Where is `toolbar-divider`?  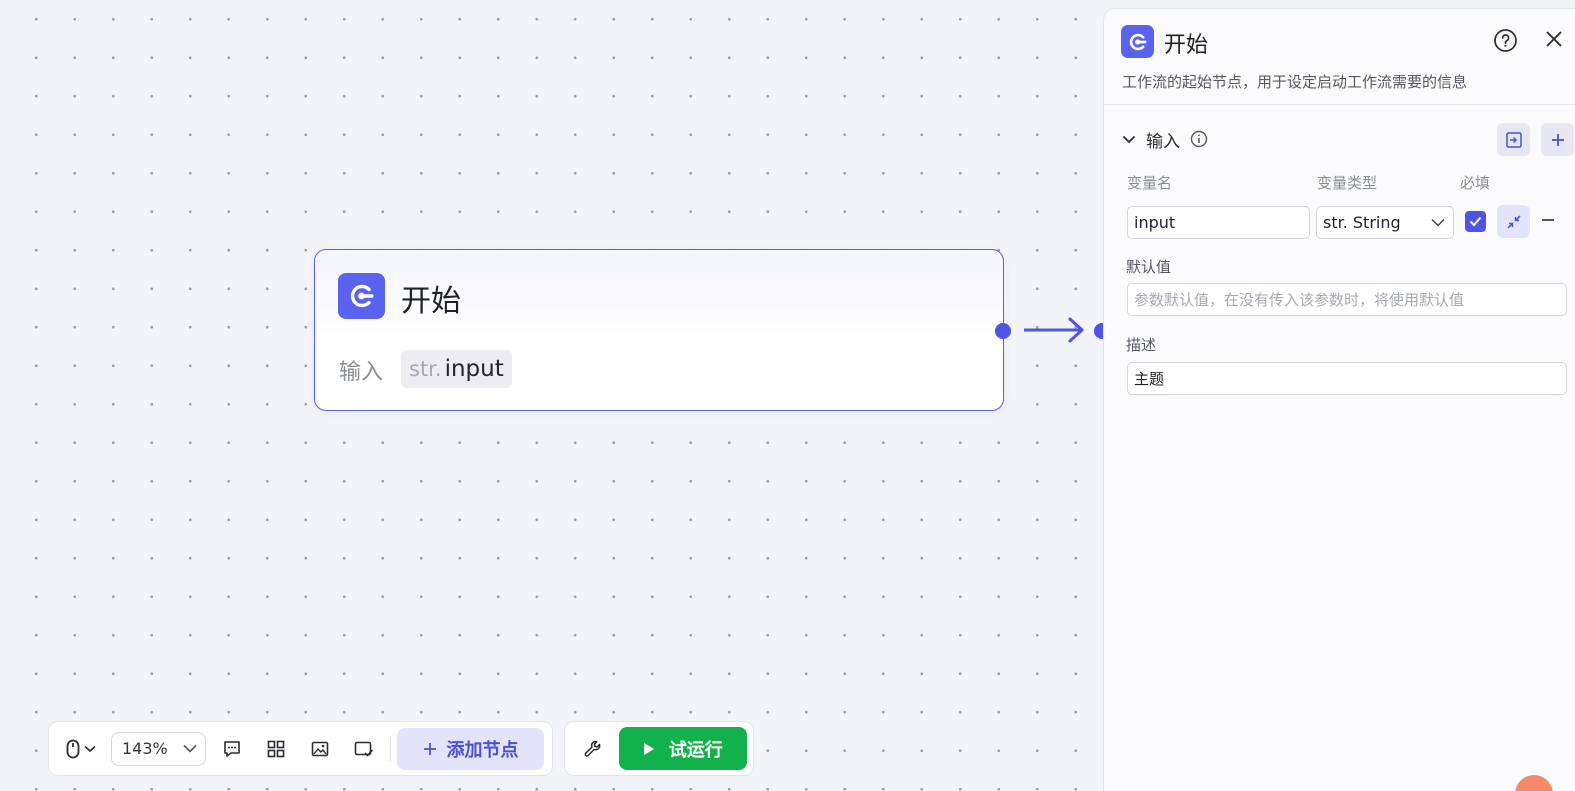
toolbar-divider is located at coordinates (390, 748).